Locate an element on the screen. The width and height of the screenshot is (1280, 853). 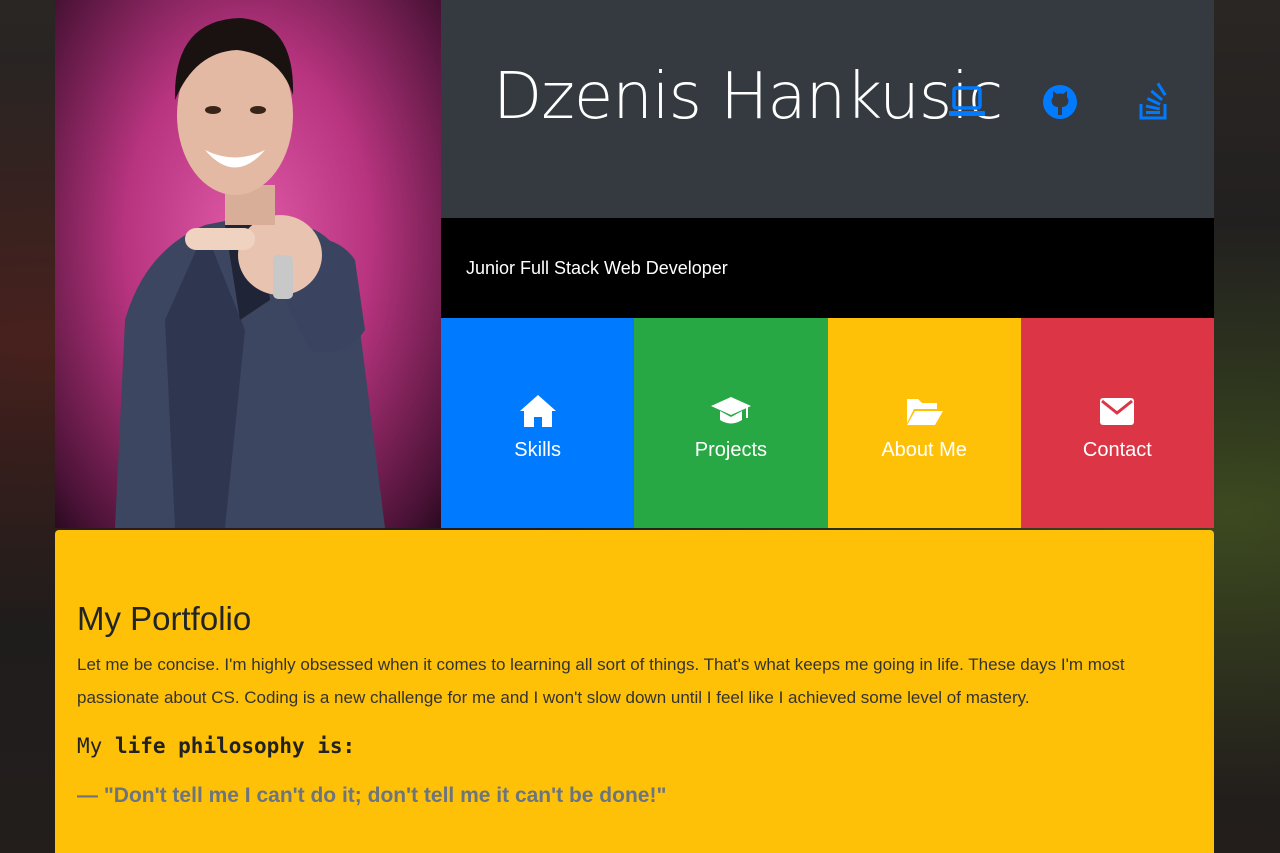
folder-open-icon is located at coordinates (924, 411).